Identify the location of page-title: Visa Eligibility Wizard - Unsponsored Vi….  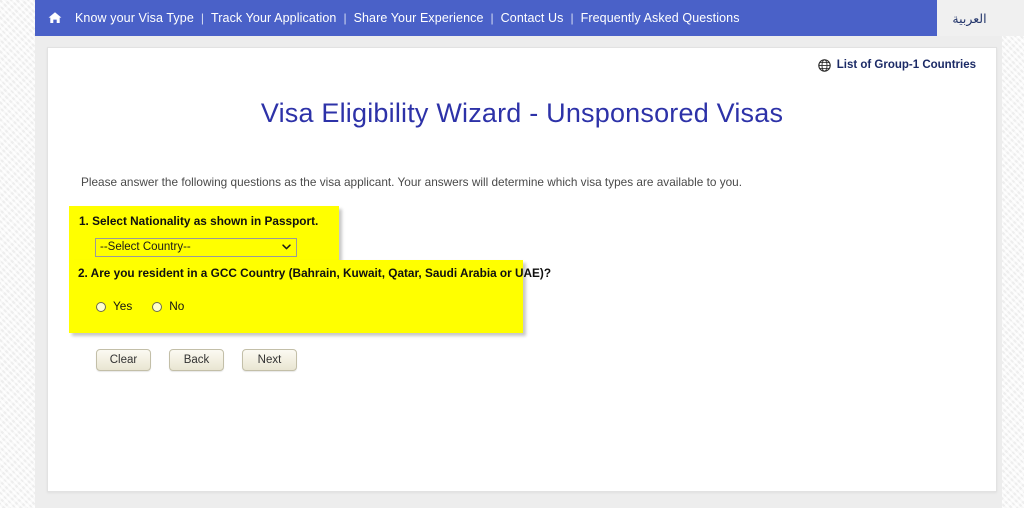
(522, 113).